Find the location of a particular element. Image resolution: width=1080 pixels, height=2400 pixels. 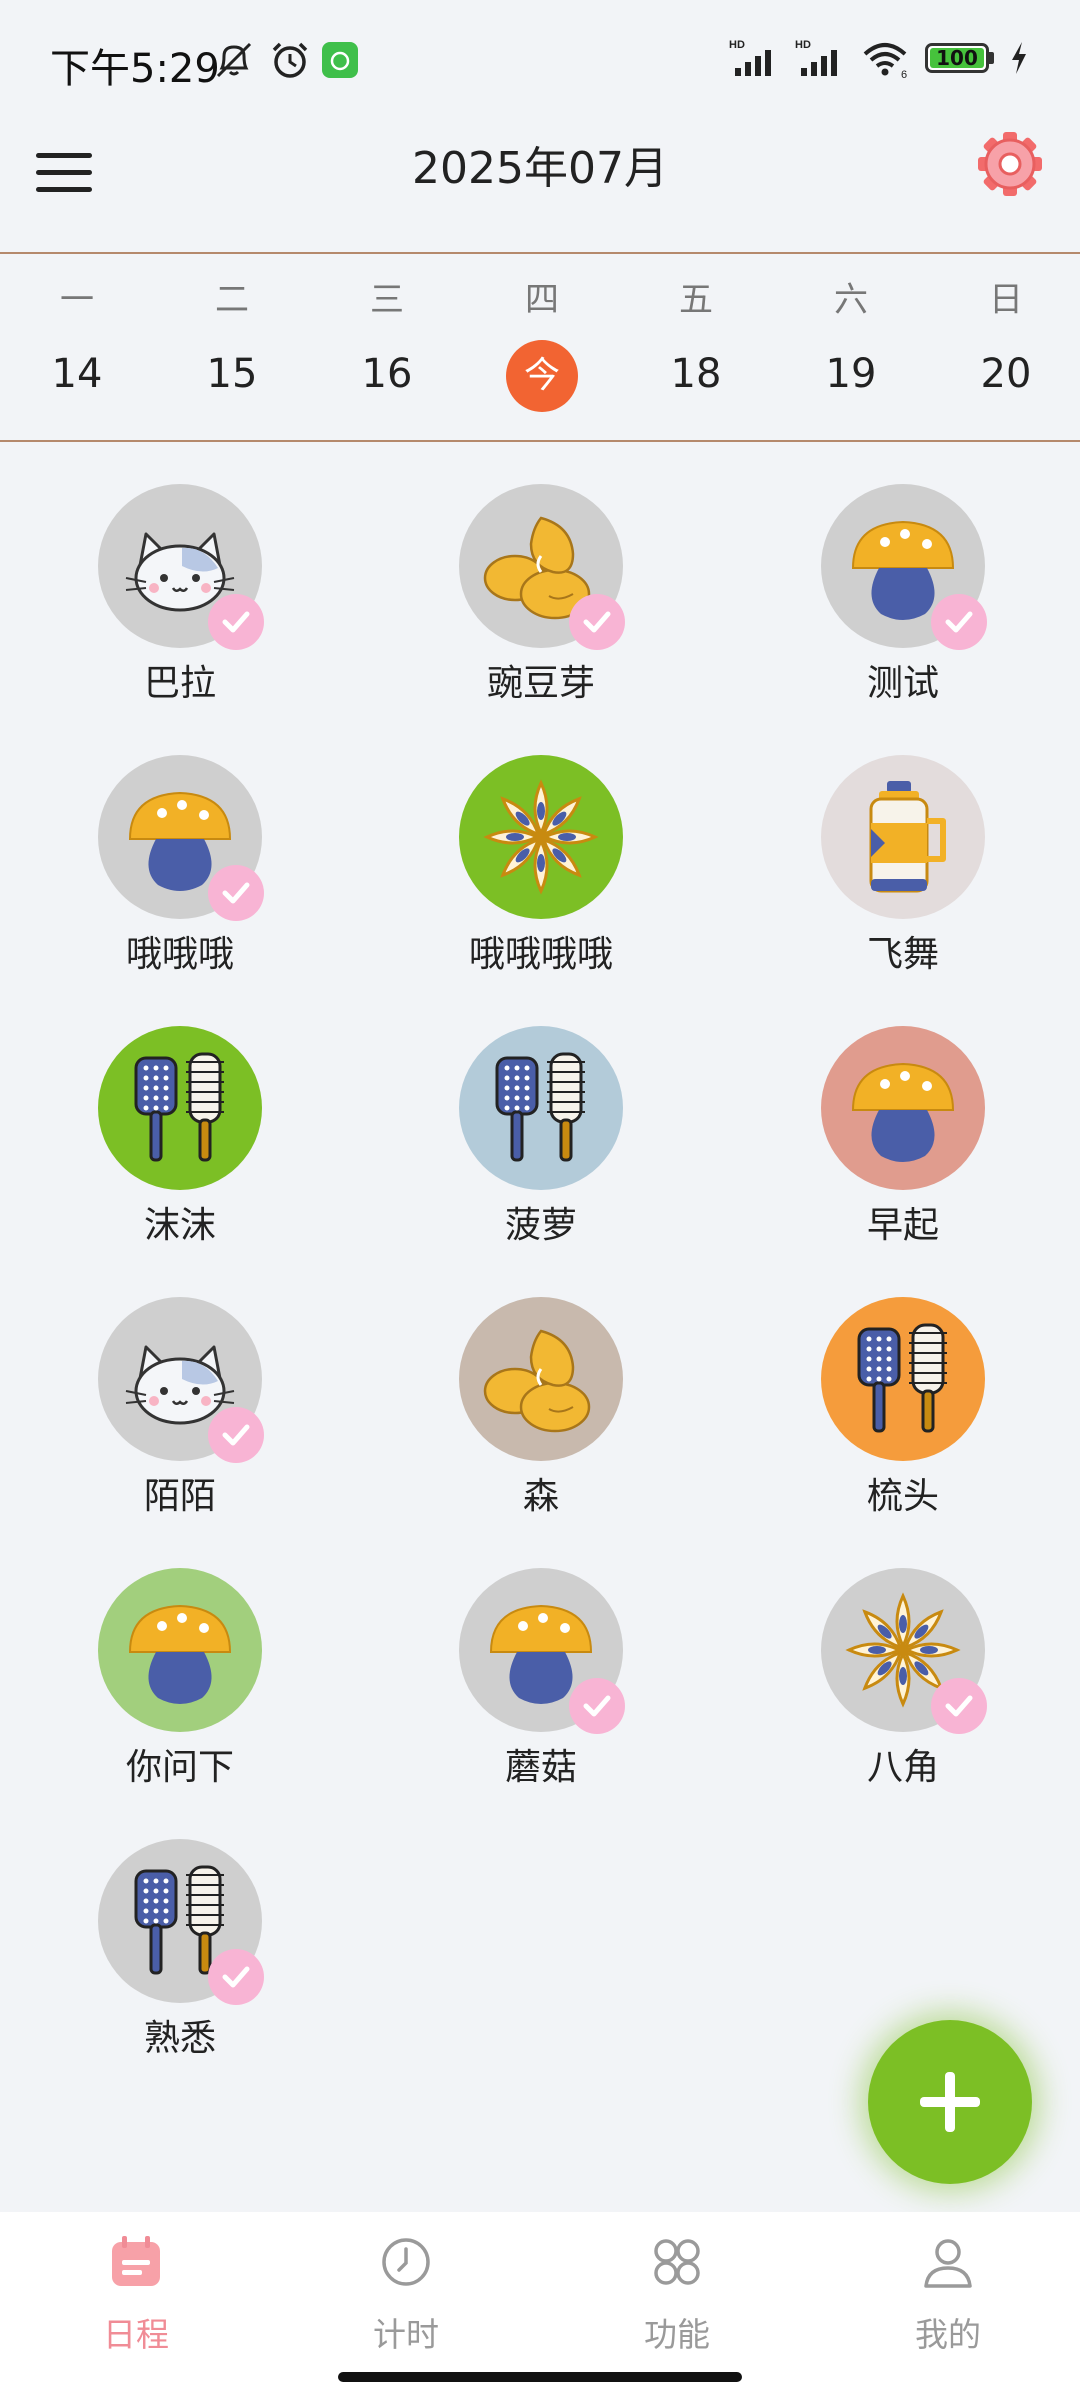

star-anise-icon is located at coordinates (541, 837).